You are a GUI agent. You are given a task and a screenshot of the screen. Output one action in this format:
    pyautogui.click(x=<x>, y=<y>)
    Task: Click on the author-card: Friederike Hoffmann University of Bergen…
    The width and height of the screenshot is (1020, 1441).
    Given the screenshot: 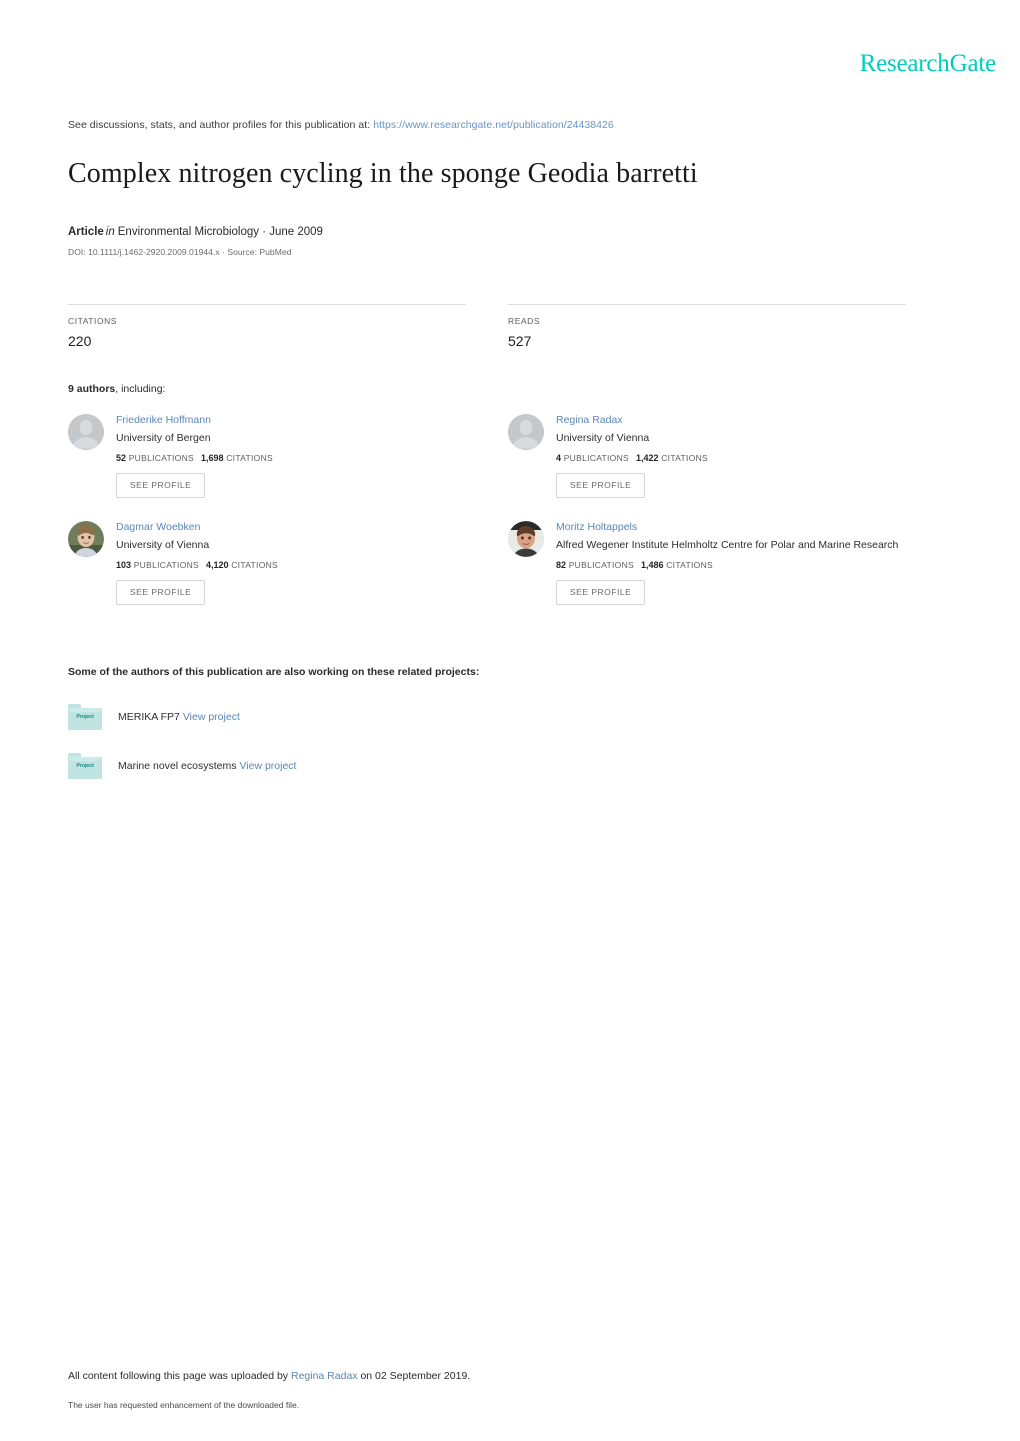 What is the action you would take?
    pyautogui.click(x=288, y=455)
    